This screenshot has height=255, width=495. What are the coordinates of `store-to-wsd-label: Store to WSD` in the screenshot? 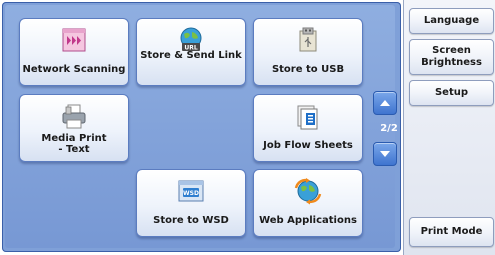 It's located at (191, 220).